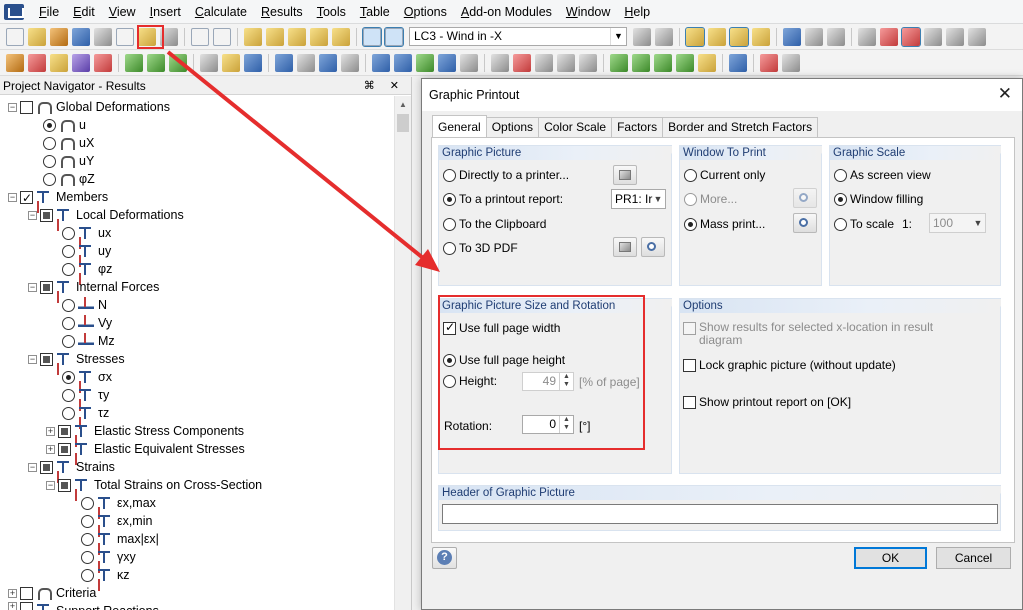 The image size is (1023, 610). Describe the element at coordinates (154, 485) in the screenshot. I see `tree-item-total-strains: − Total Strains on Cross-Section` at that location.